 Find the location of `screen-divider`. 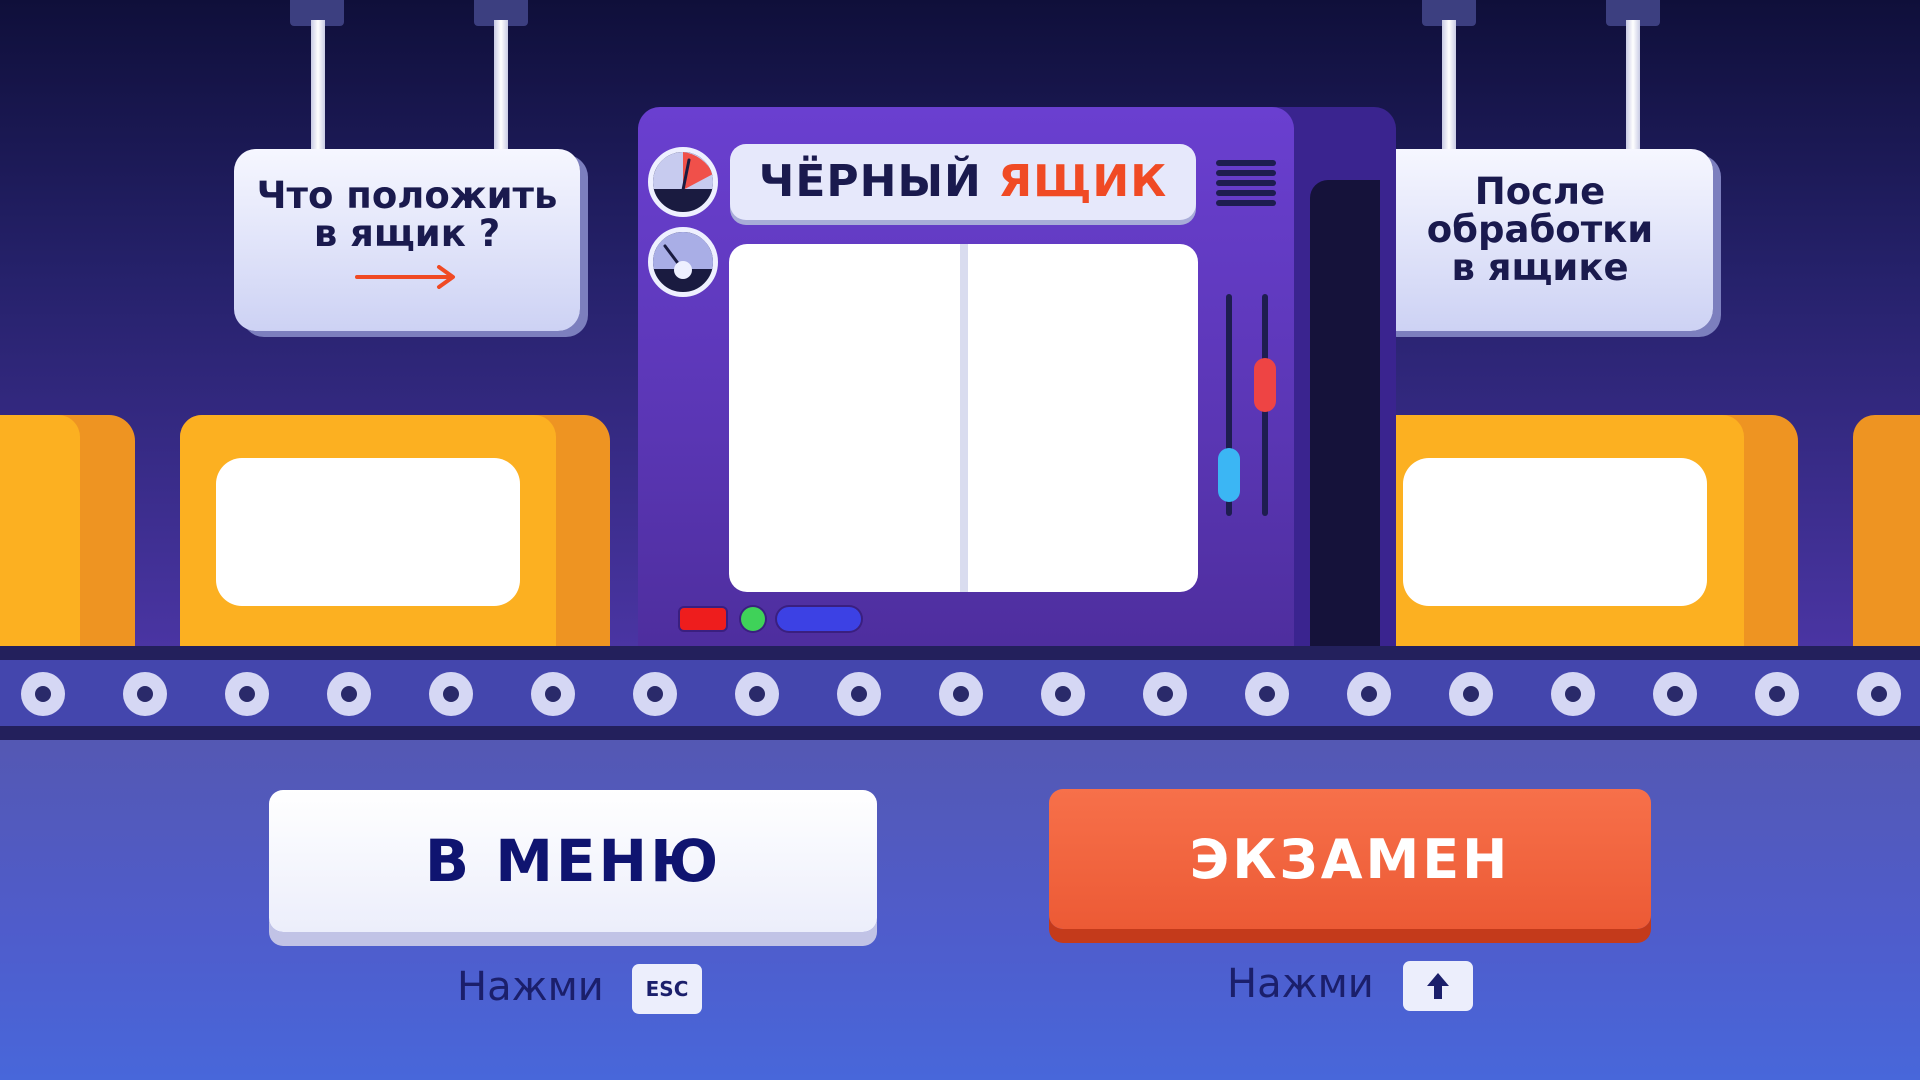

screen-divider is located at coordinates (964, 418).